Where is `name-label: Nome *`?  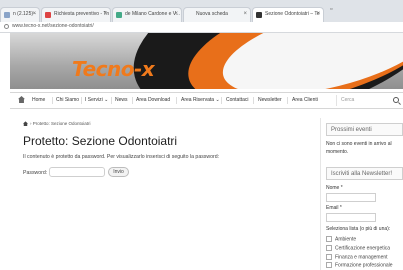
name-label: Nome * is located at coordinates (334, 188).